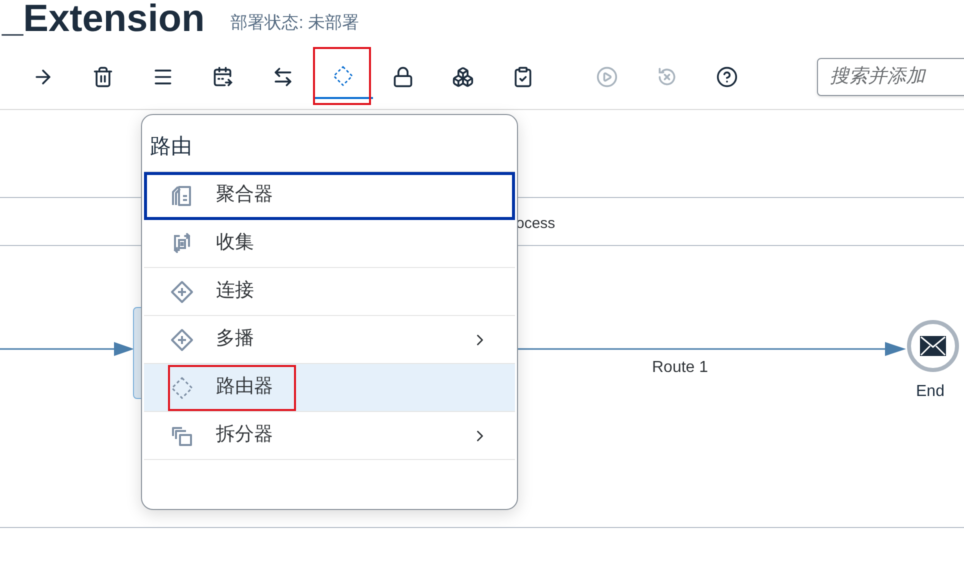 This screenshot has width=964, height=574. Describe the element at coordinates (607, 77) in the screenshot. I see `play-icon` at that location.